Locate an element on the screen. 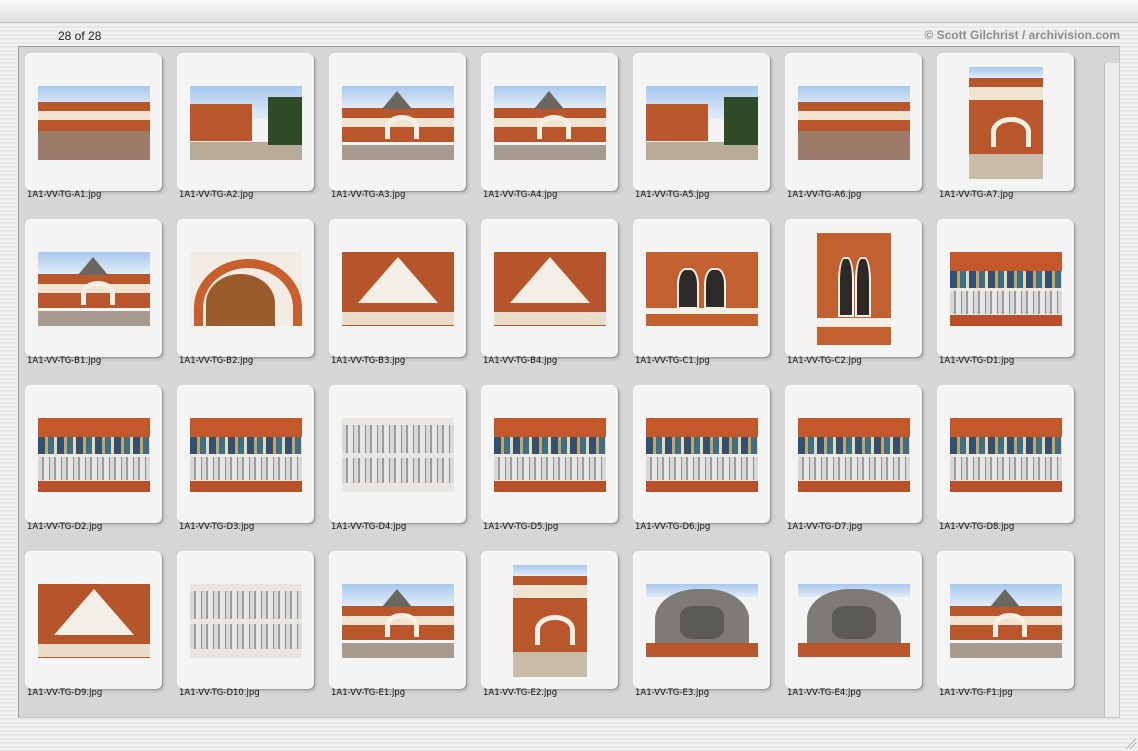 The width and height of the screenshot is (1138, 751). thumbnail-filename: 1A1-VV-TG-B1.jpg is located at coordinates (64, 361).